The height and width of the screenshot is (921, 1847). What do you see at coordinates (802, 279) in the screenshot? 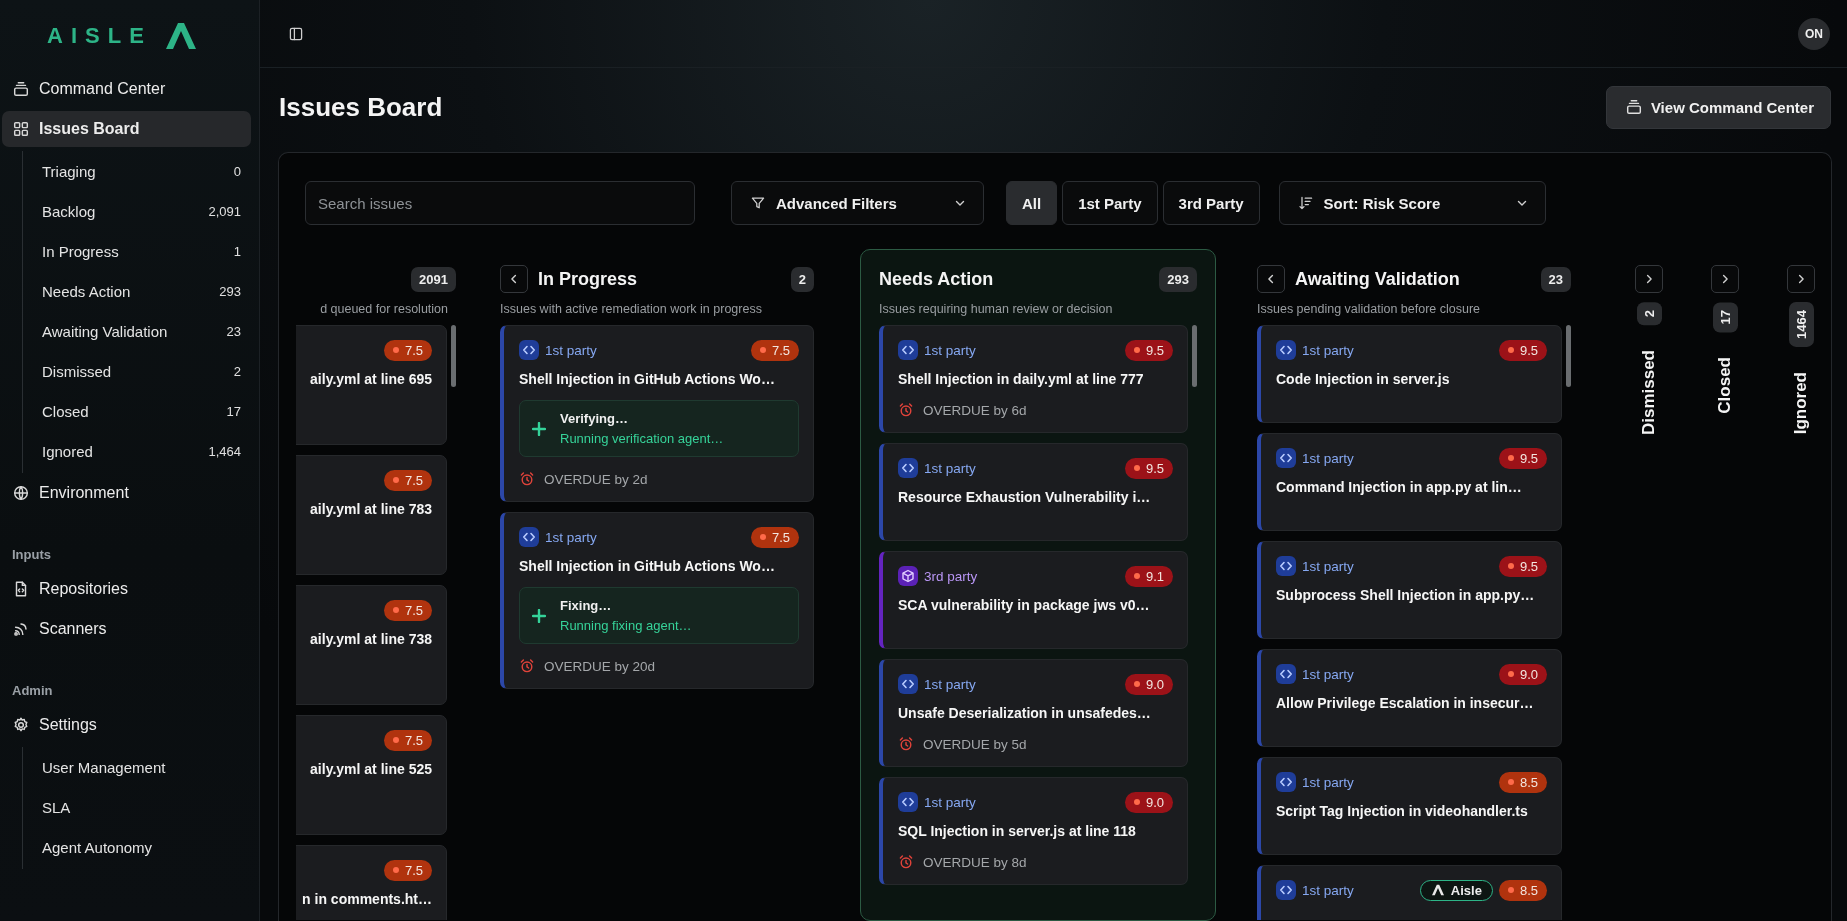
I see `count-badge: 2` at bounding box center [802, 279].